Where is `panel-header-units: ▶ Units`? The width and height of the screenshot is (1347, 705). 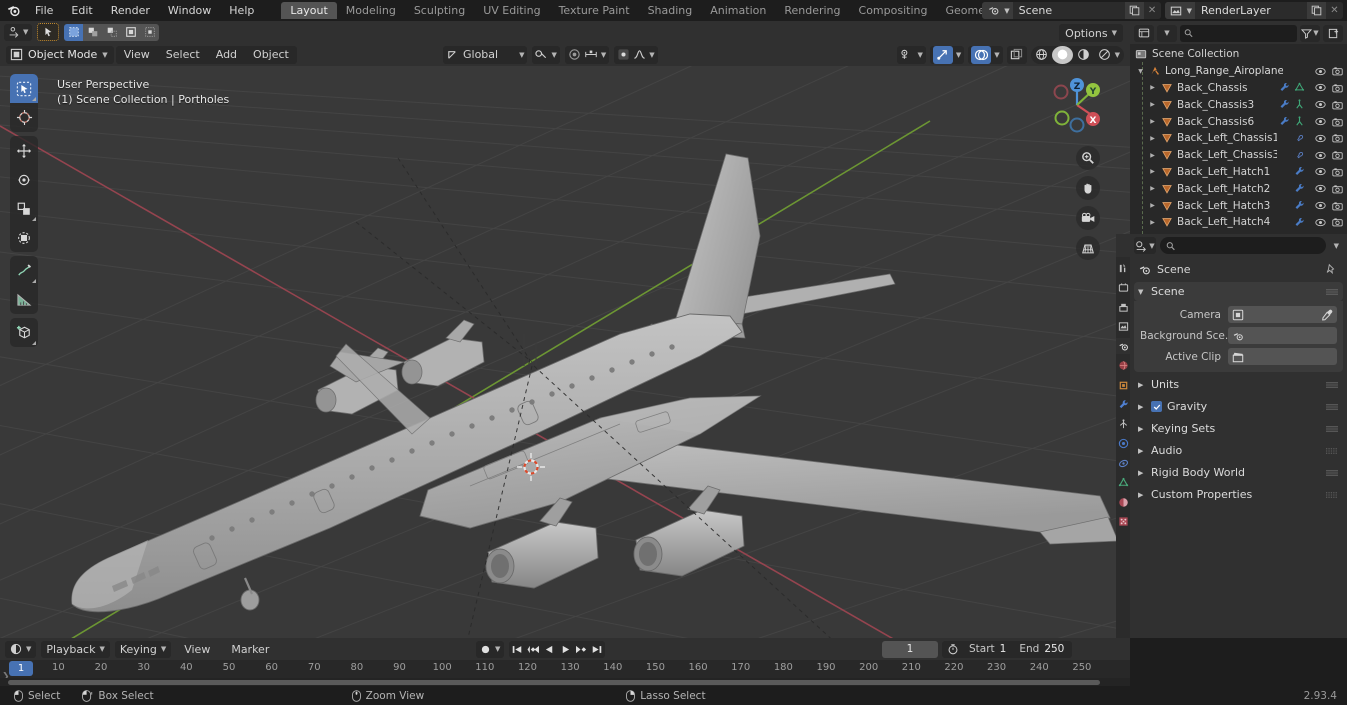 panel-header-units: ▶ Units is located at coordinates (1238, 384).